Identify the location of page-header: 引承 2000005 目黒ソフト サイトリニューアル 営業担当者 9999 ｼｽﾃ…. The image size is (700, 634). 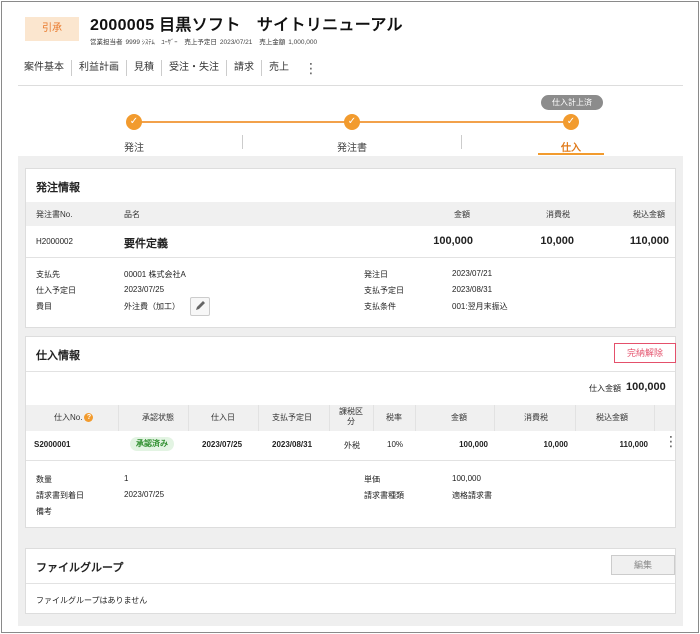
(350, 26).